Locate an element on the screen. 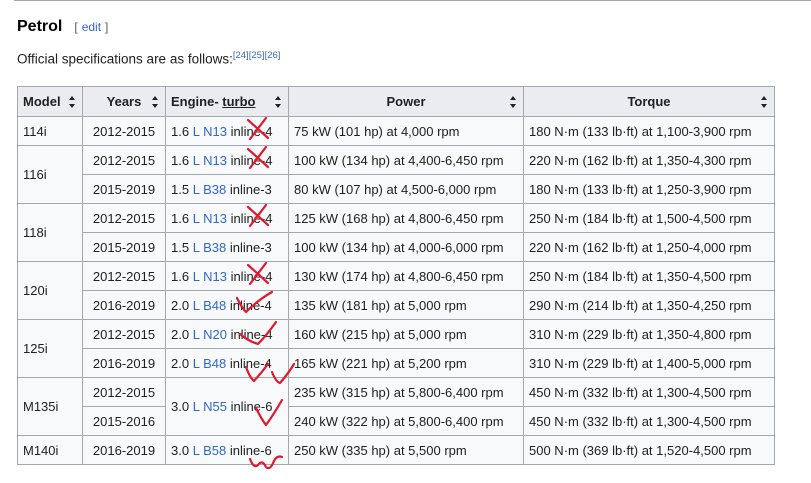 This screenshot has width=811, height=483. edit-link: edit is located at coordinates (91, 27).